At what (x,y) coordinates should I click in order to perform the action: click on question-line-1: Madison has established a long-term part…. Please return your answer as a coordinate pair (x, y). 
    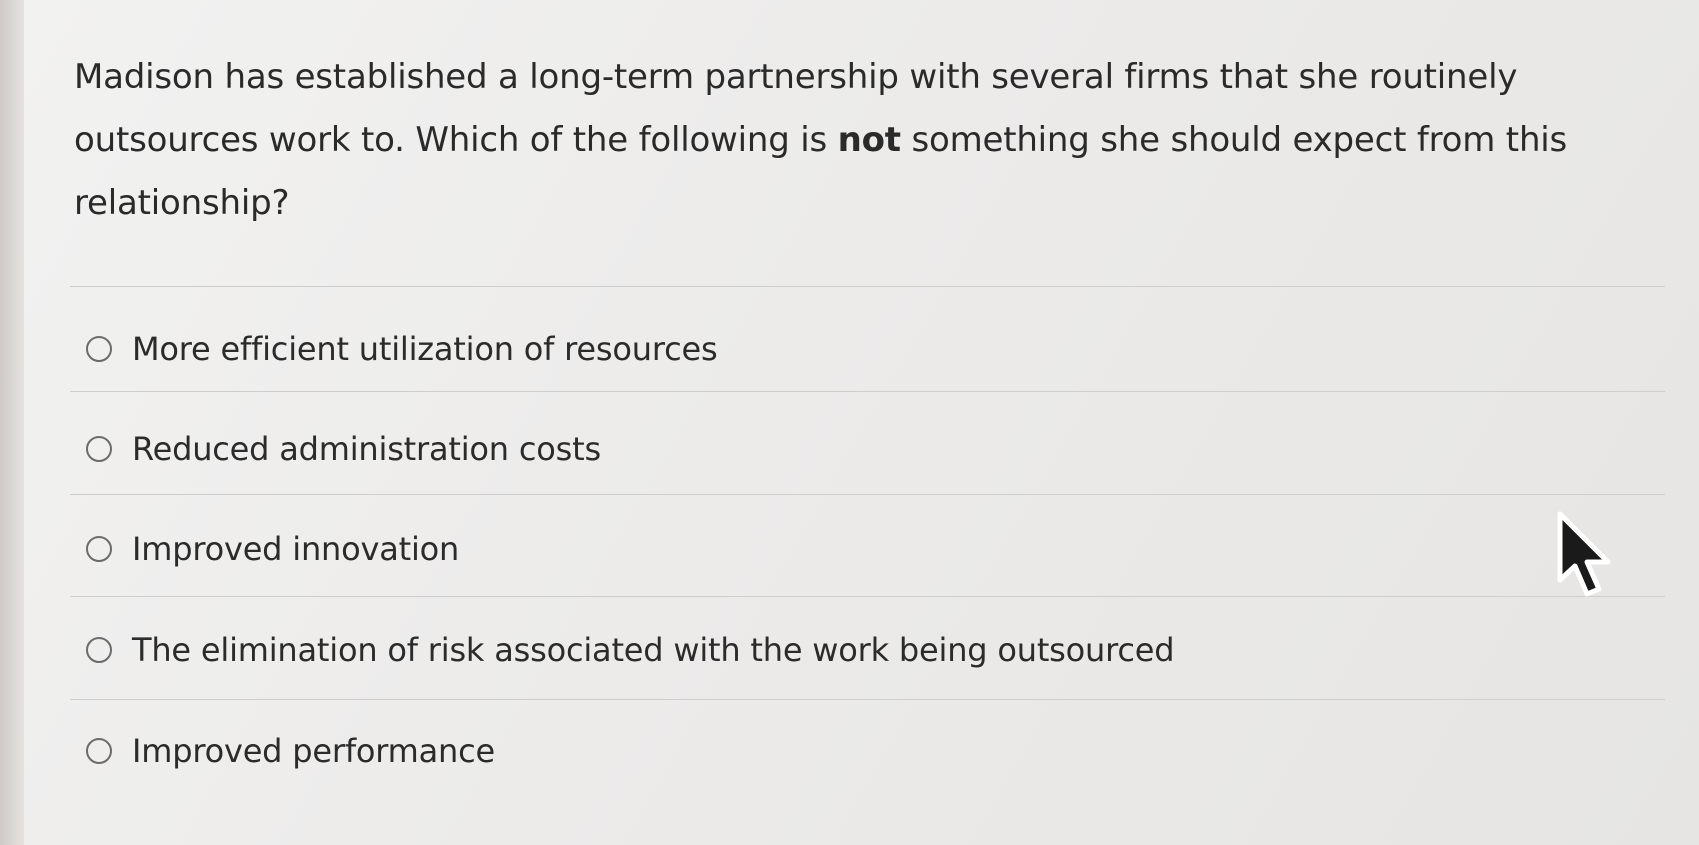
    Looking at the image, I should click on (796, 77).